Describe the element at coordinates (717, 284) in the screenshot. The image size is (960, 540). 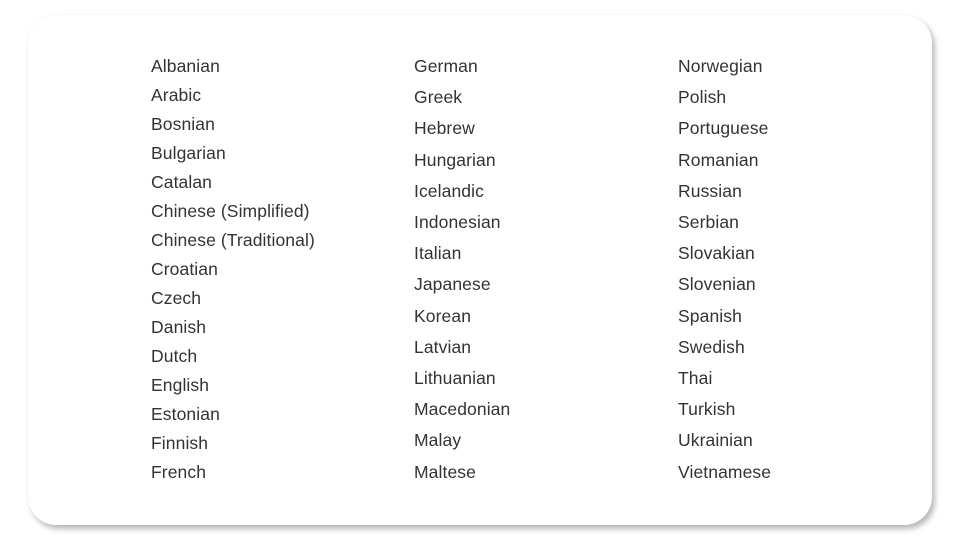
I see `language-item: Slovenian` at that location.